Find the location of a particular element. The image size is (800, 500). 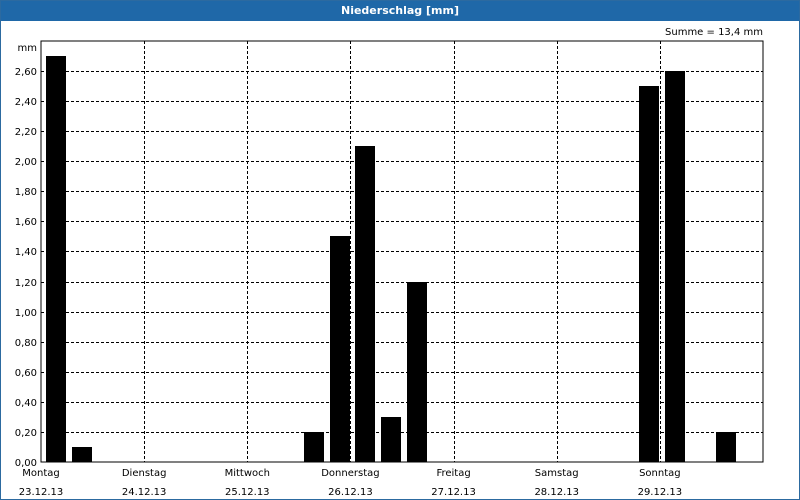

y-tick-label: 1,60 is located at coordinates (26, 222).